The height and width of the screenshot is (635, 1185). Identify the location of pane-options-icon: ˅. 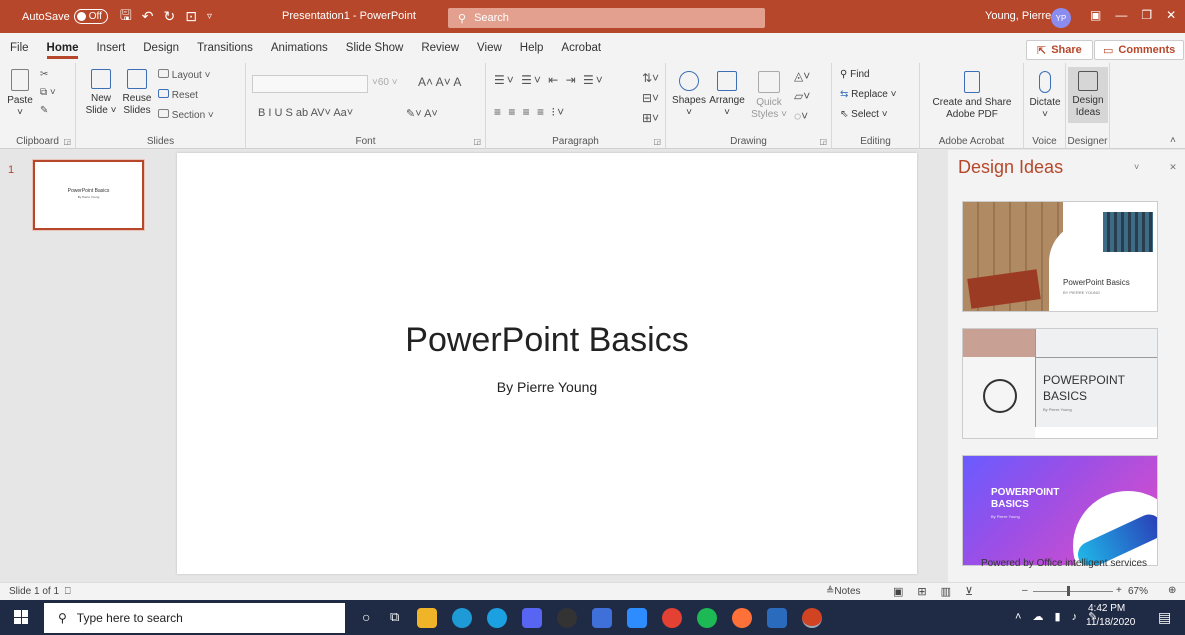
(1151, 167).